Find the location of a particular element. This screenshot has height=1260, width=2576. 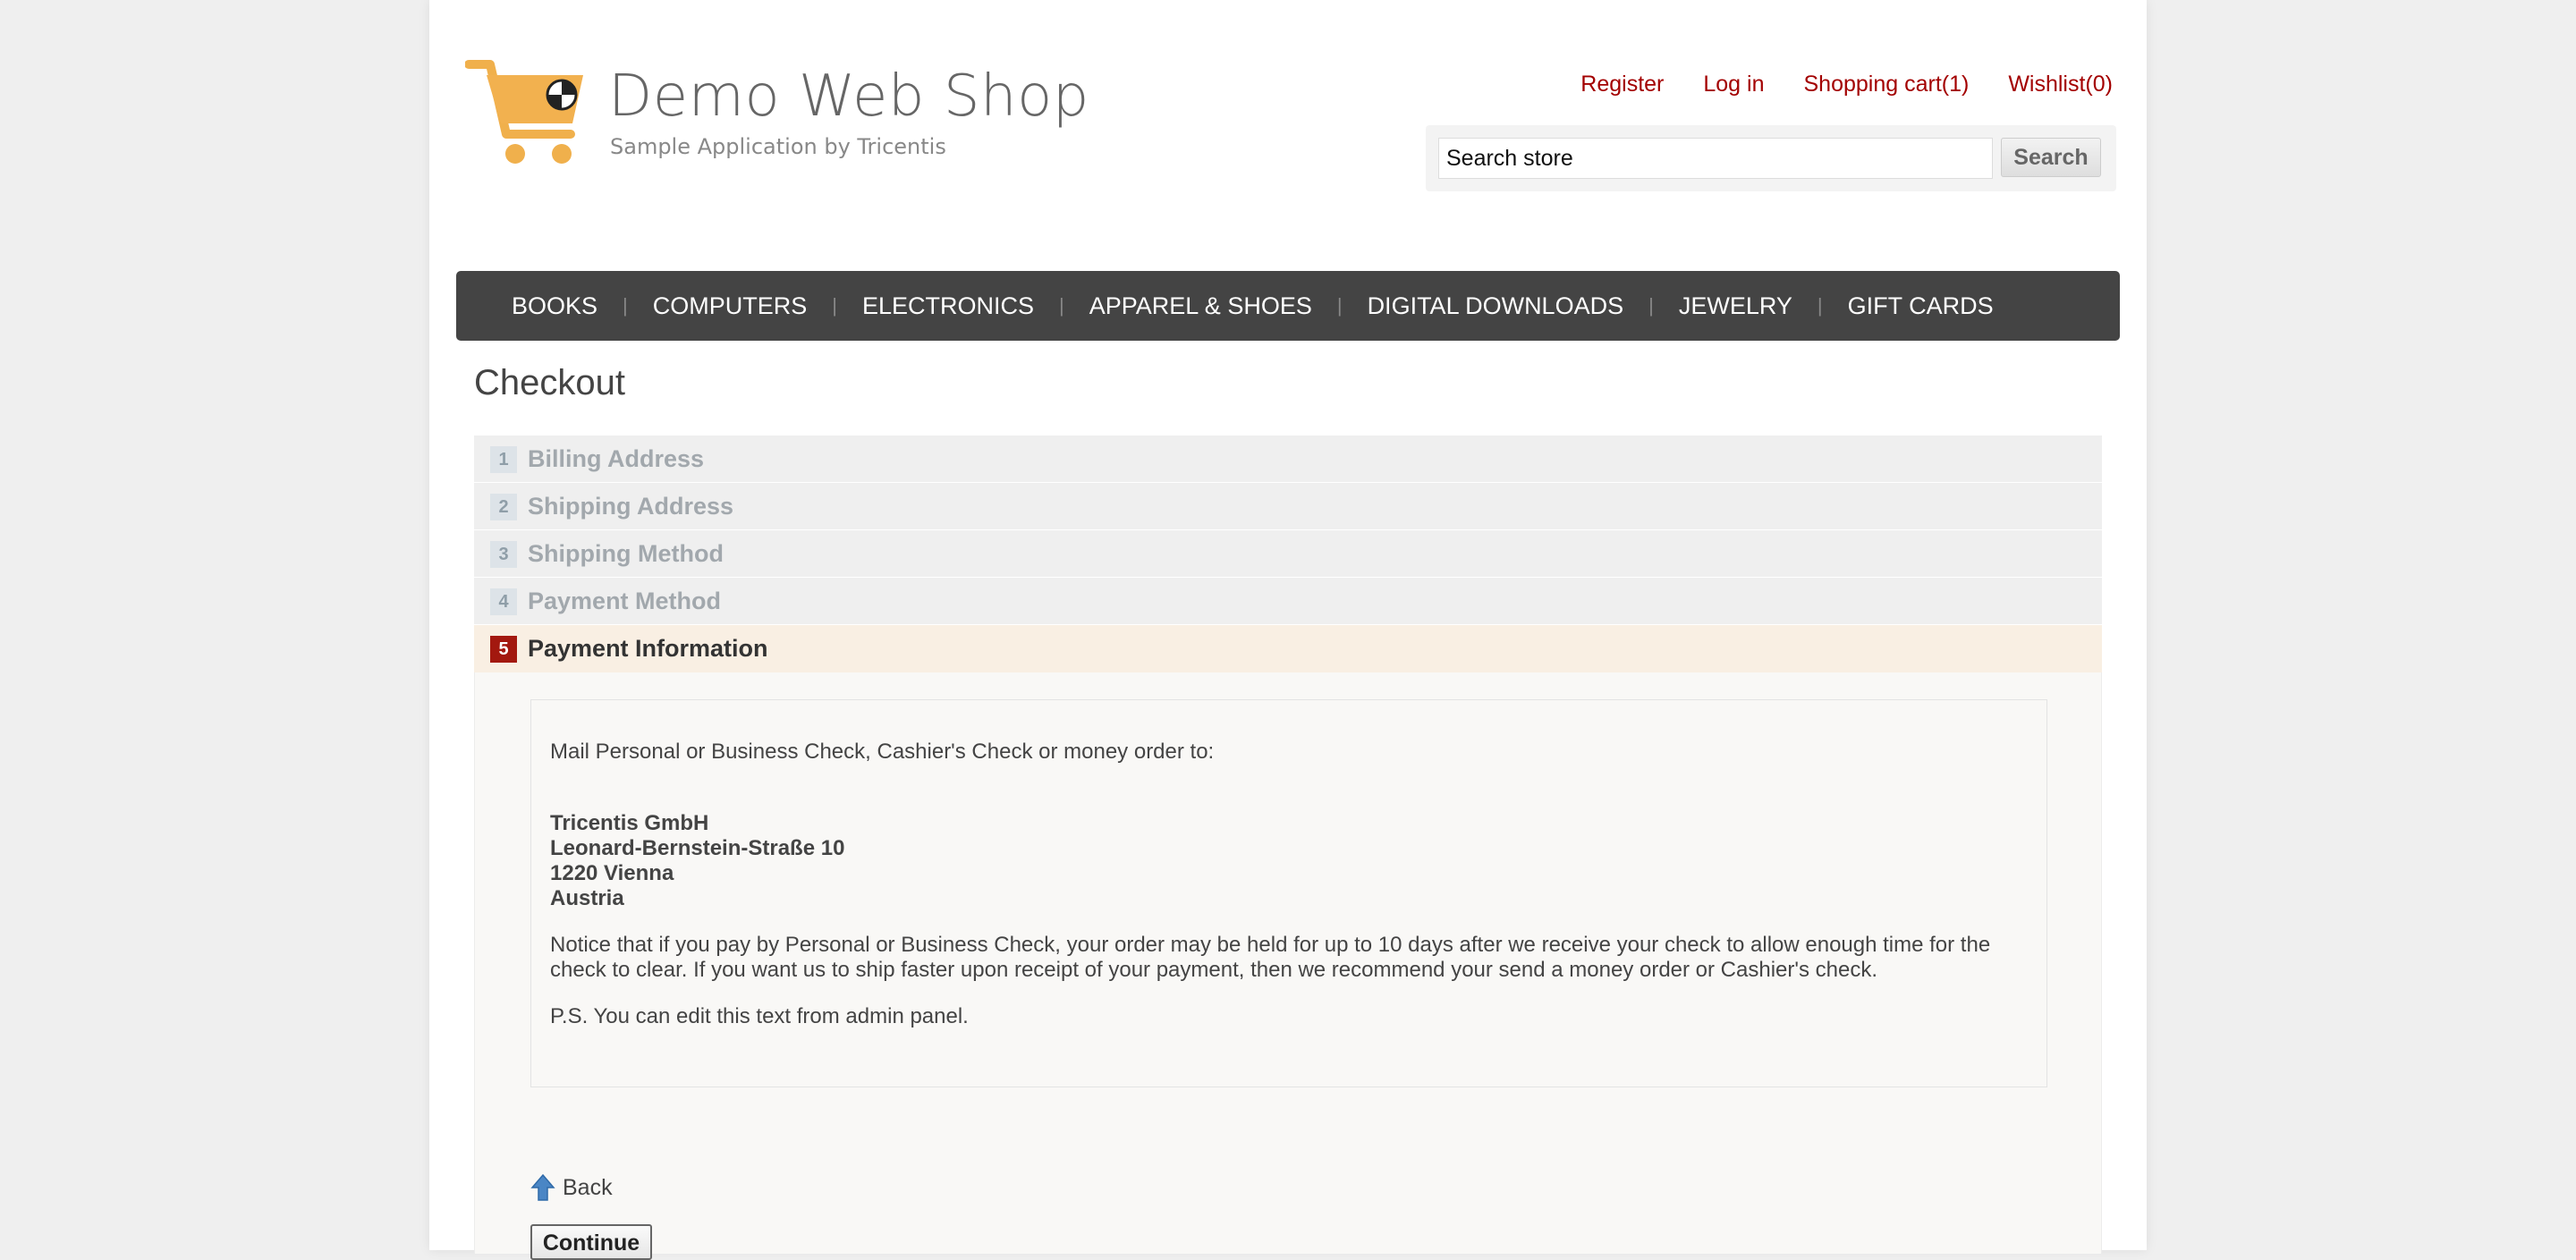

step-title: Billing Address is located at coordinates (616, 458).